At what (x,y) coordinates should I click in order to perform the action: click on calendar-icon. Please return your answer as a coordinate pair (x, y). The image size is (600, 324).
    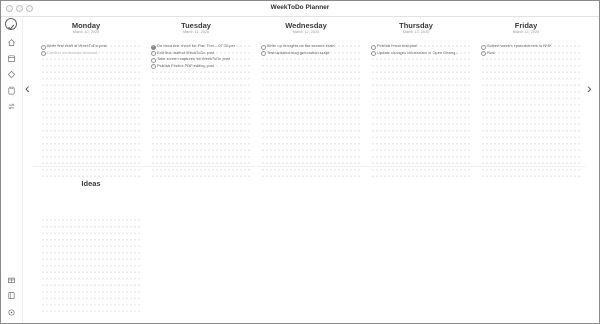
    Looking at the image, I should click on (11, 58).